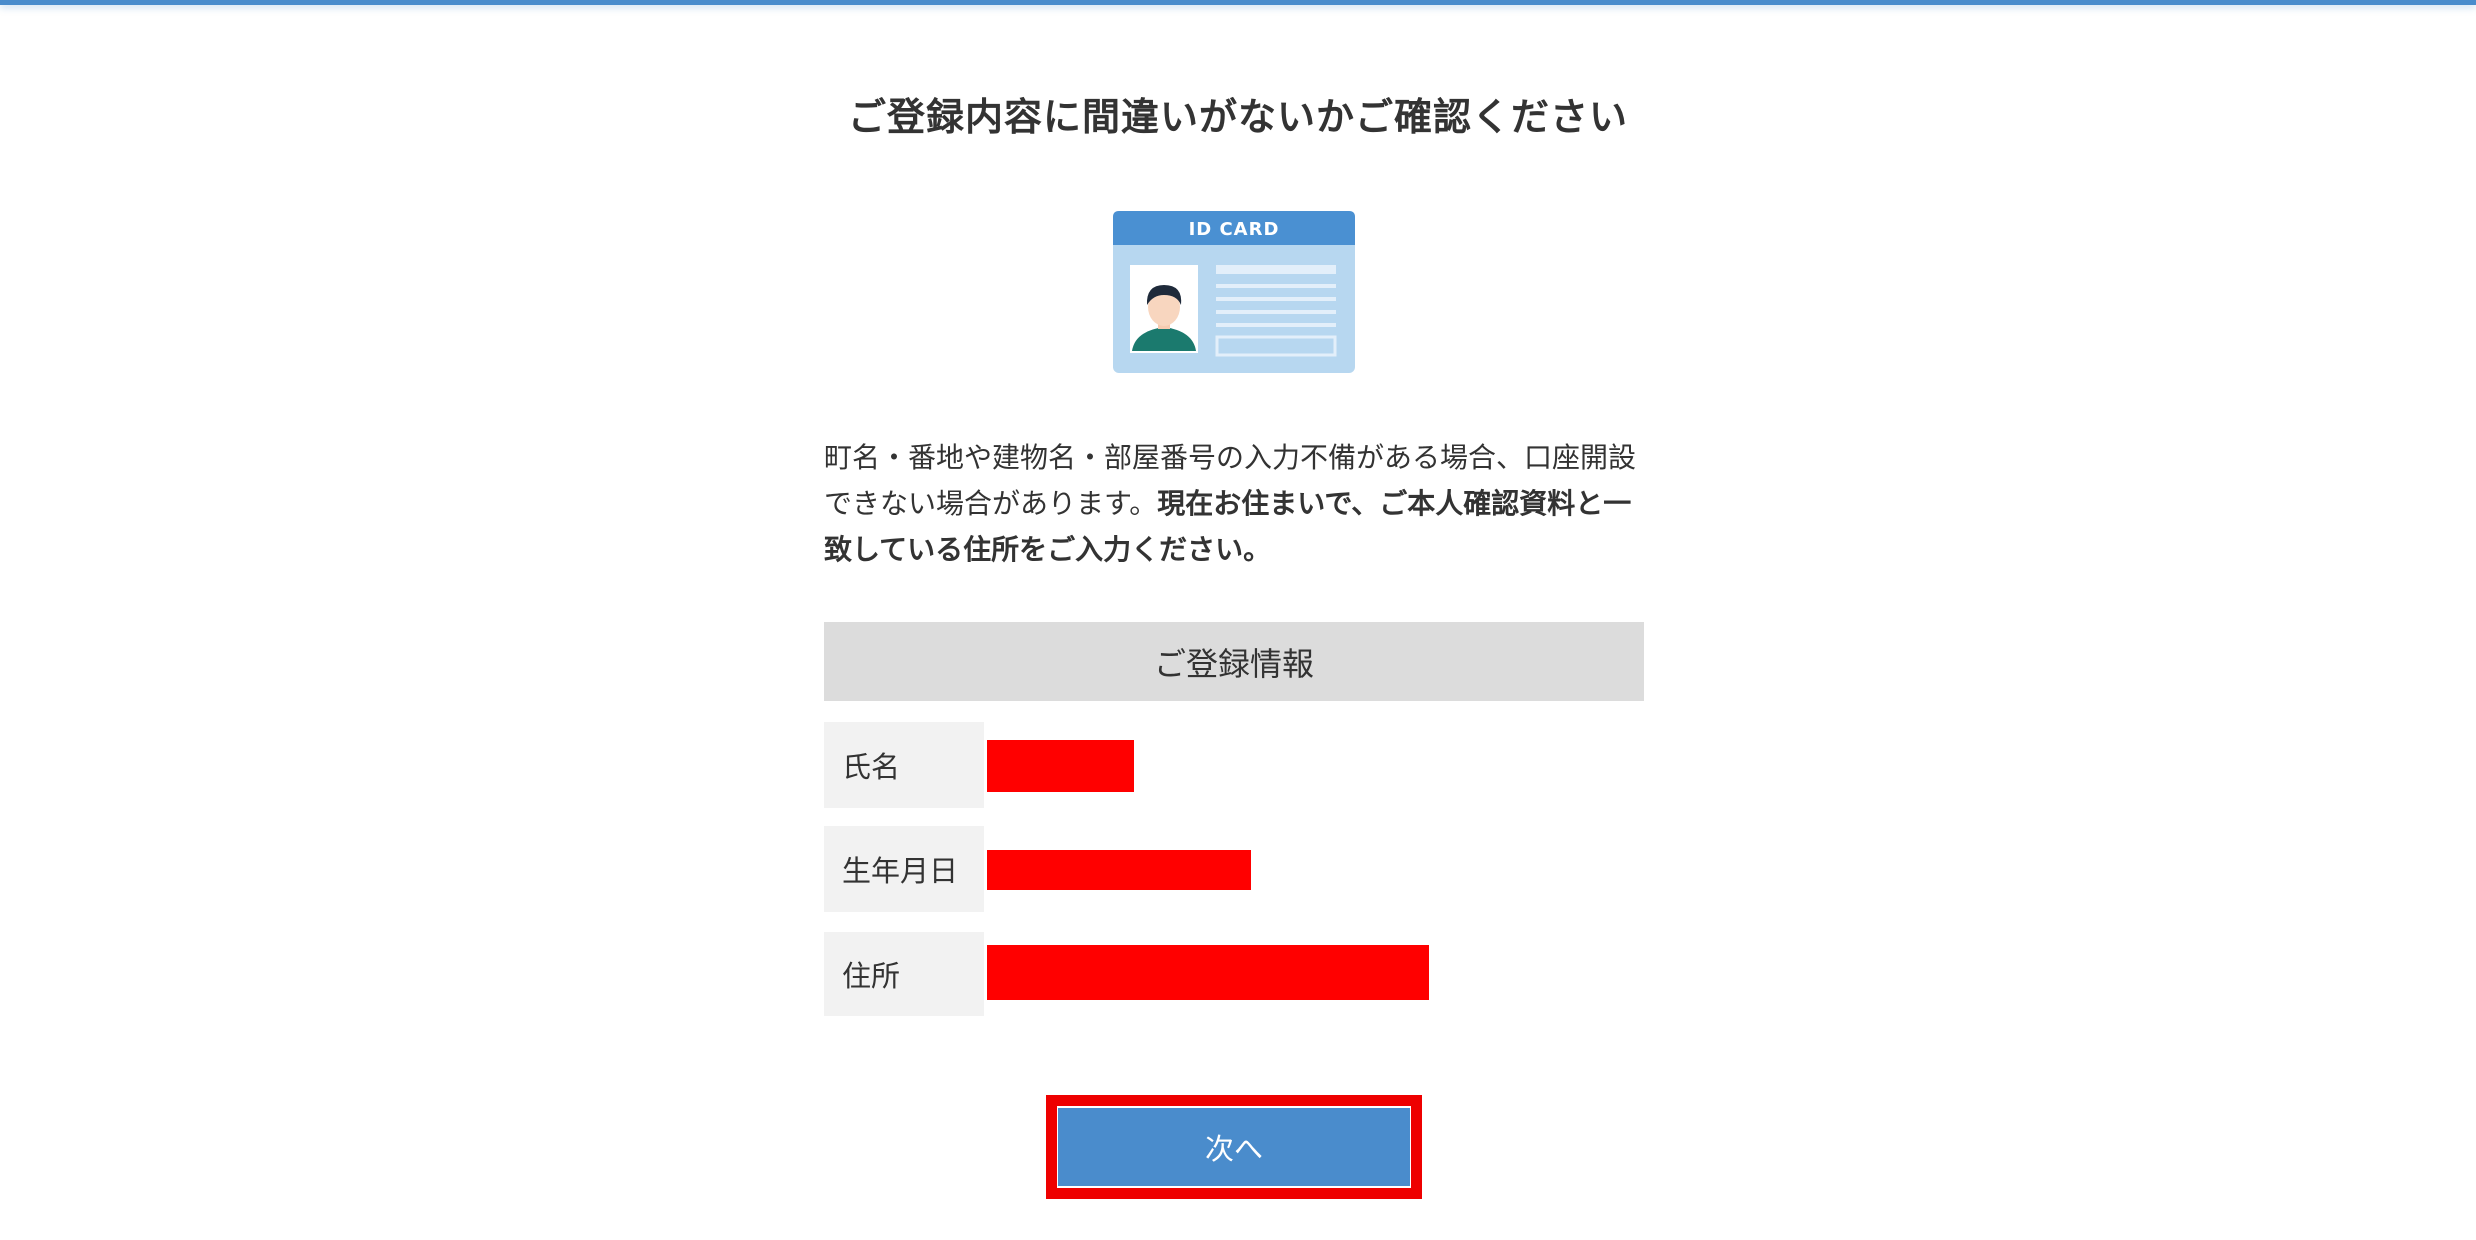 The height and width of the screenshot is (1240, 2476). I want to click on page-title: ご登録内容に間違いがないかご確認ください, so click(1237, 117).